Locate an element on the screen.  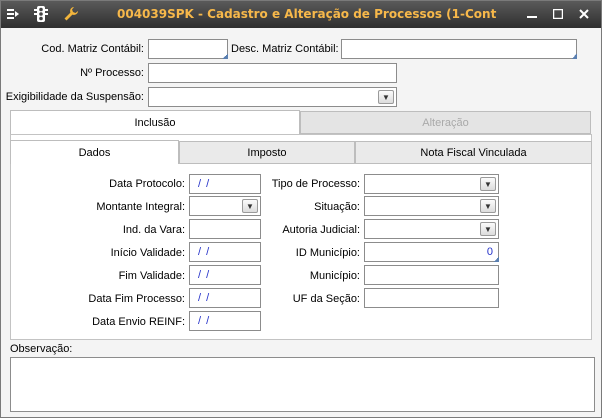
data-fim-processo-label: Data Fim Processo: is located at coordinates (136, 299).